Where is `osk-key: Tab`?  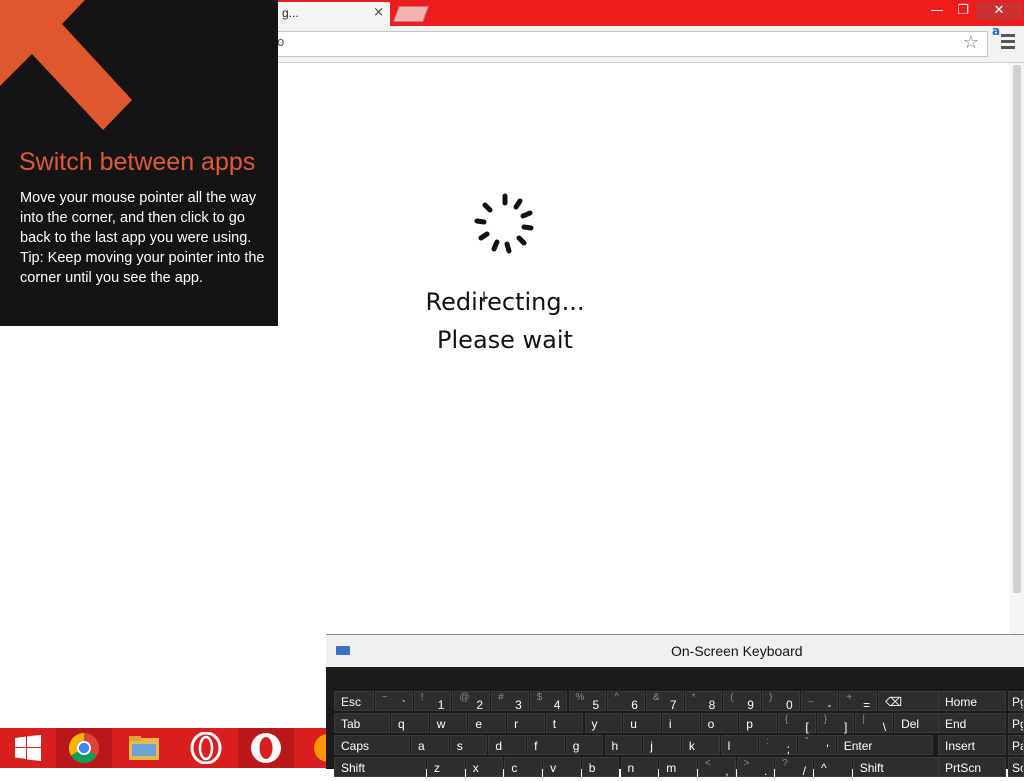 osk-key: Tab is located at coordinates (362, 723).